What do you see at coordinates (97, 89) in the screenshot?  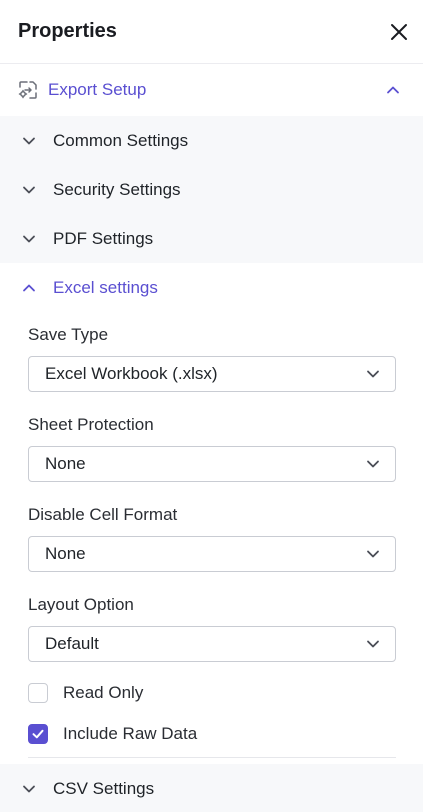 I see `export-setup-label: Export Setup` at bounding box center [97, 89].